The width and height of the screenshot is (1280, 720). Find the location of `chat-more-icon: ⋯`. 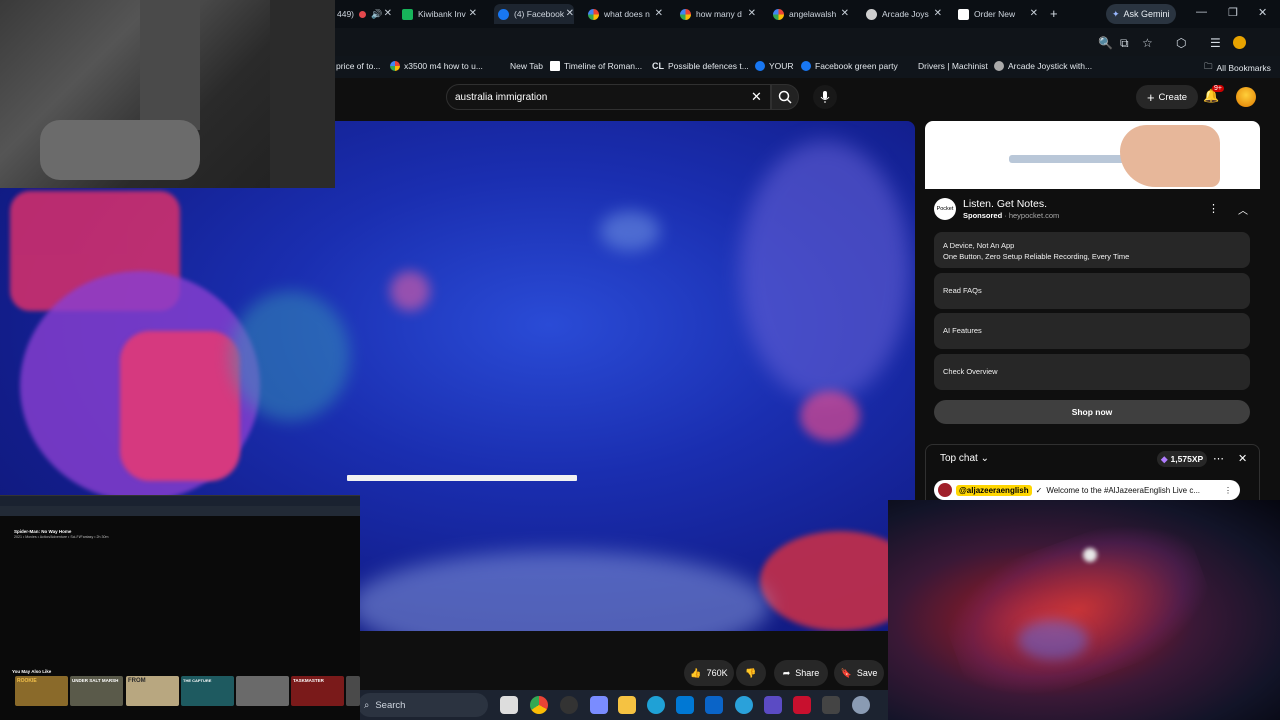

chat-more-icon: ⋯ is located at coordinates (1218, 458).